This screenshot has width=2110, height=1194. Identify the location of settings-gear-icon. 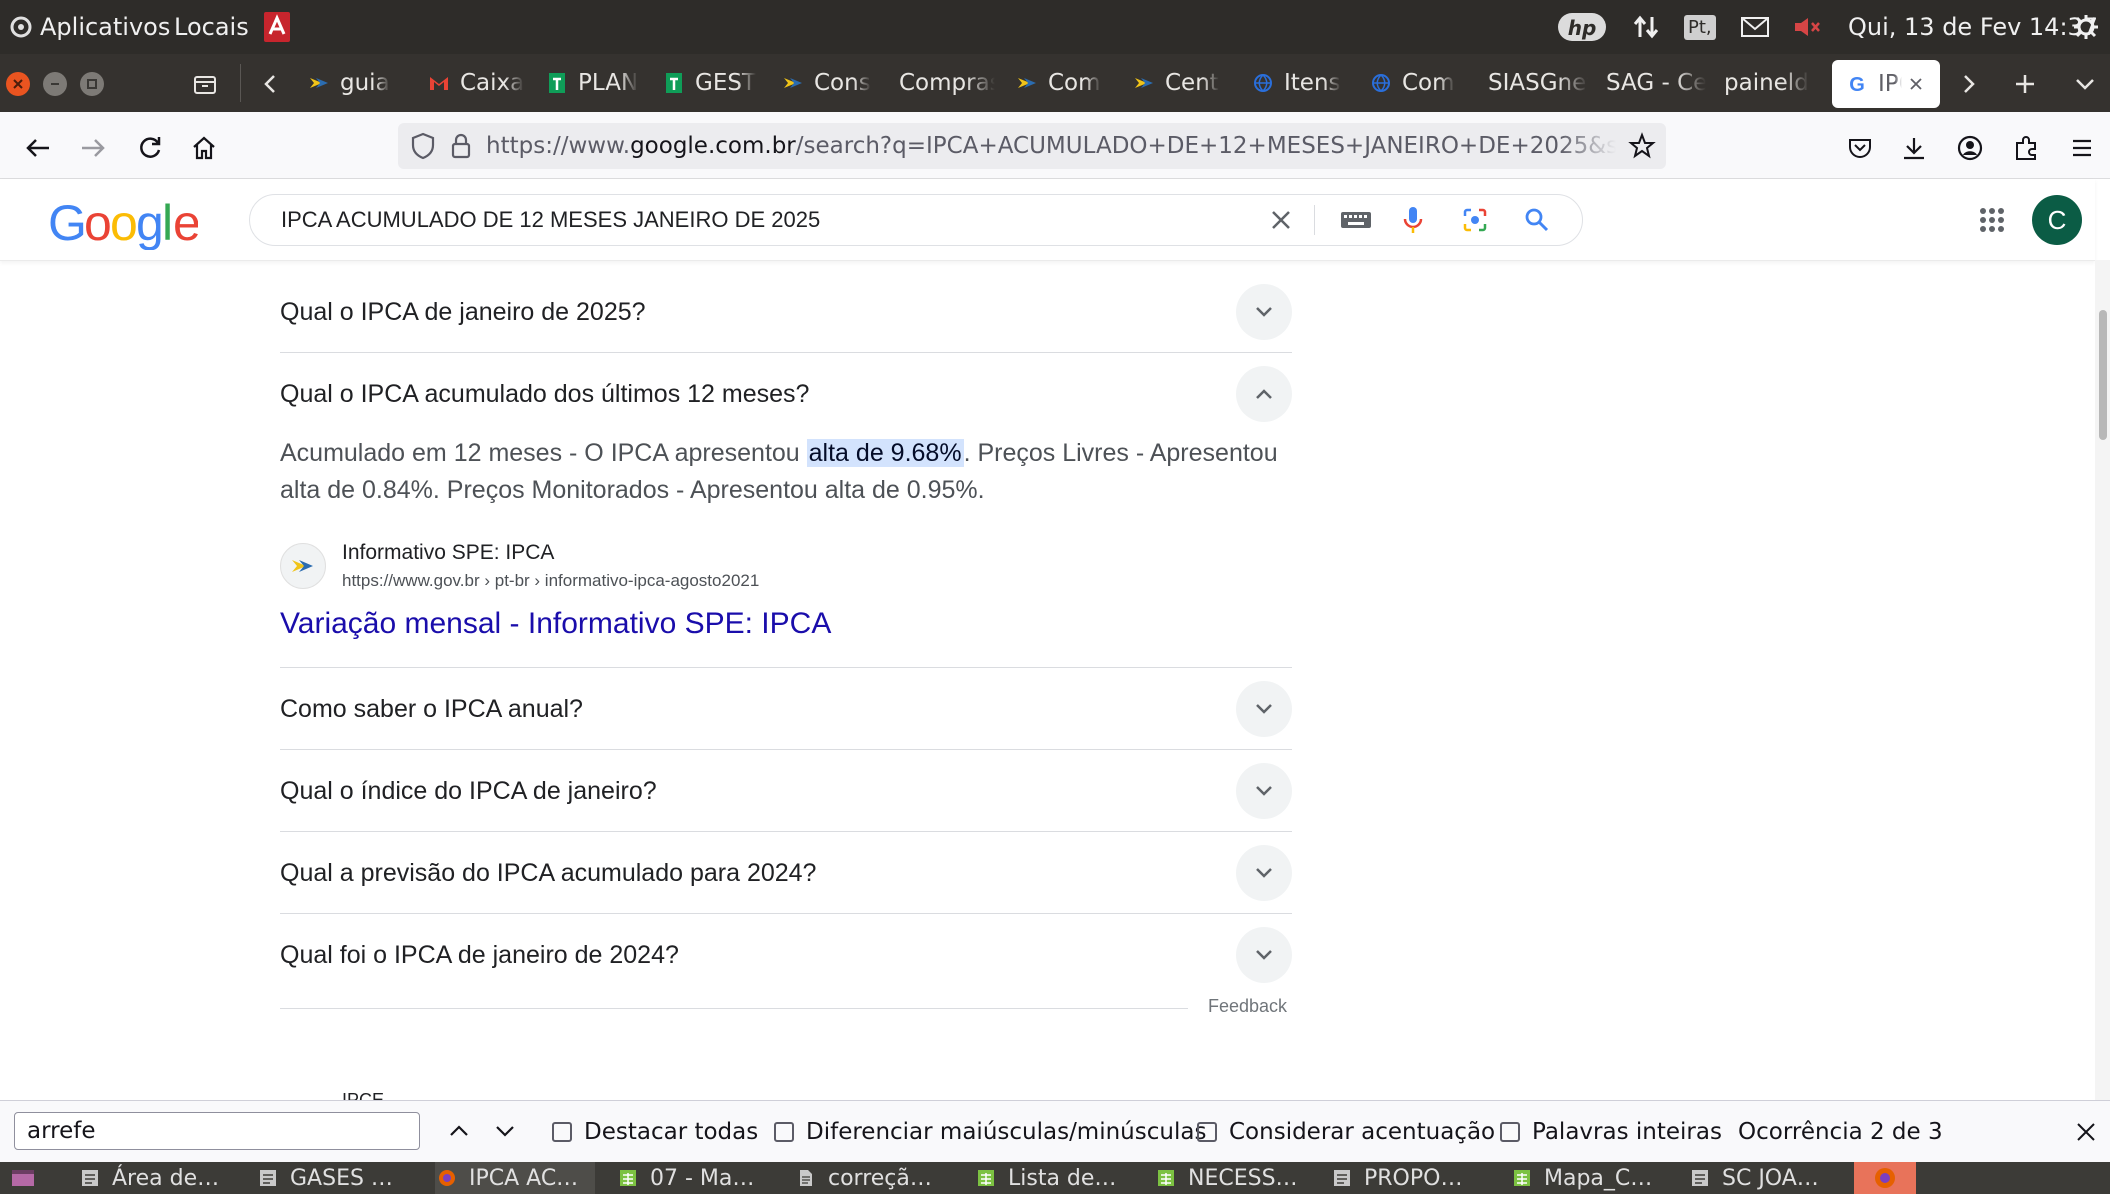
(2086, 27).